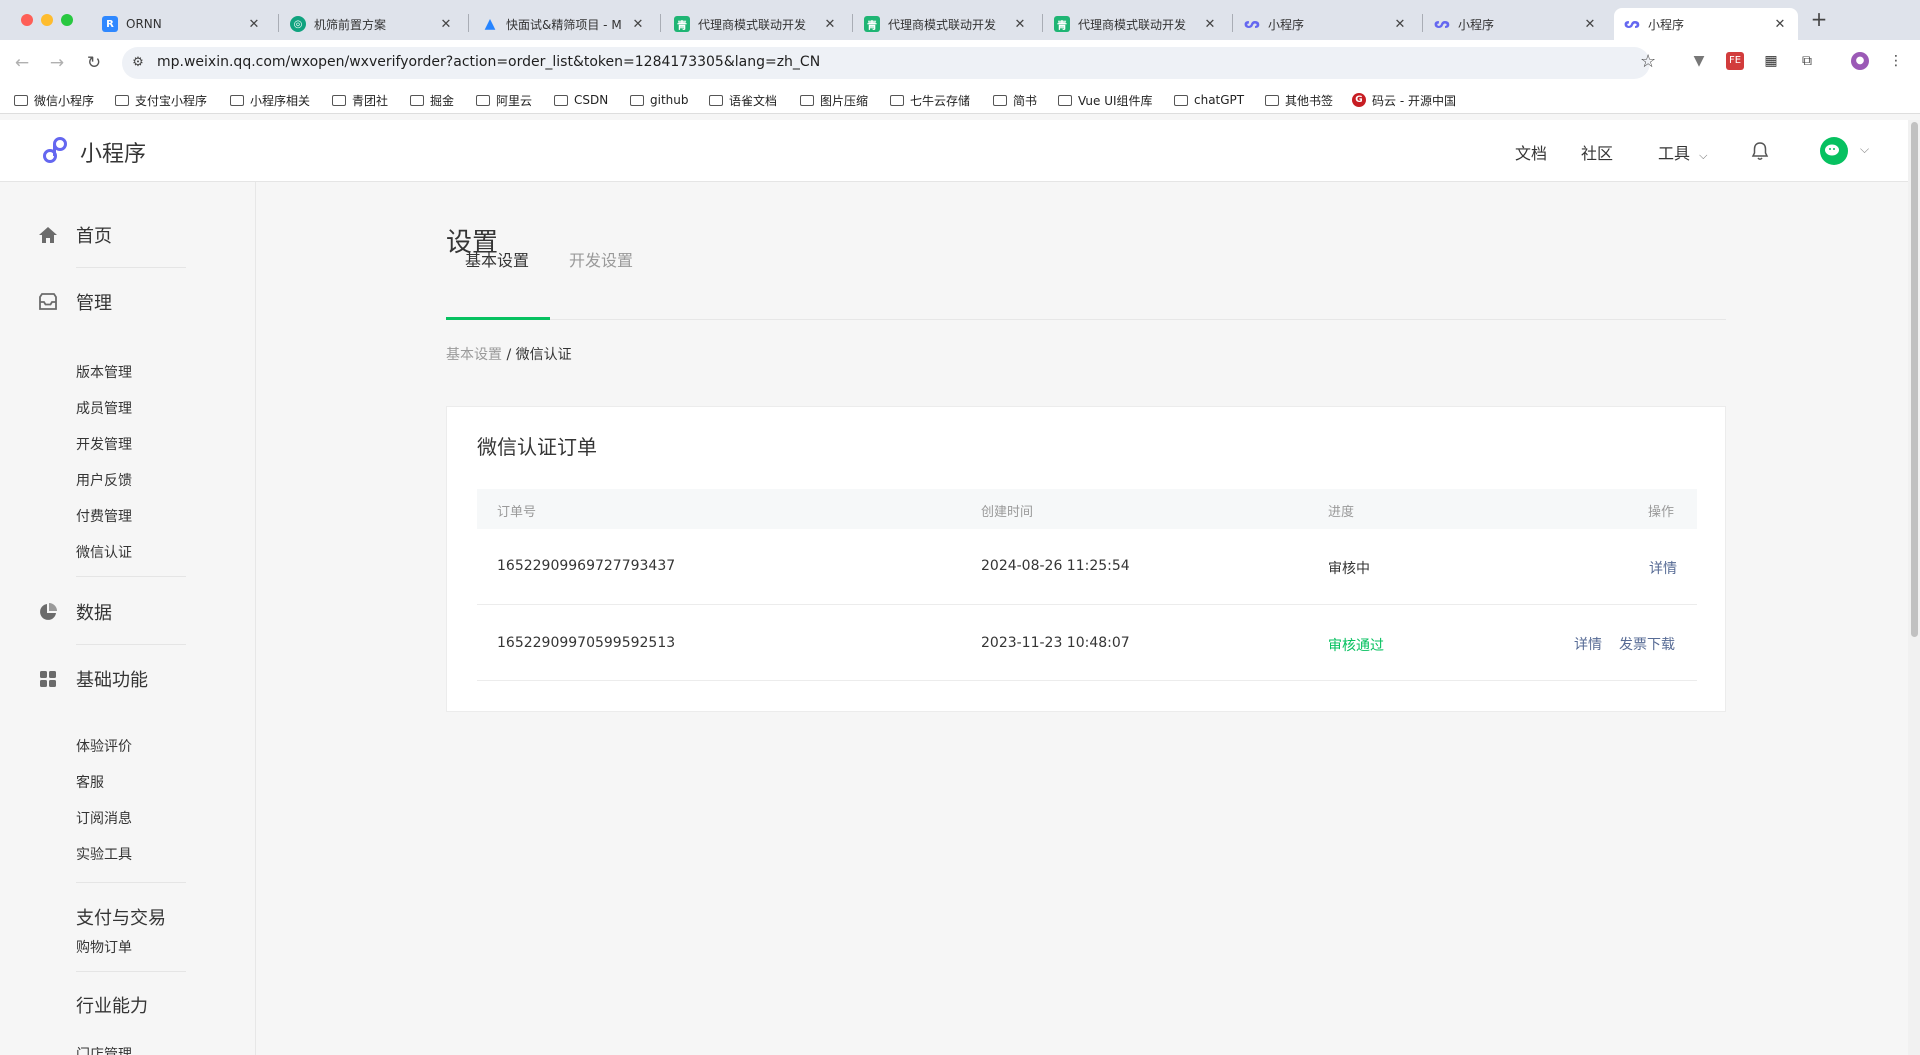 This screenshot has width=1920, height=1055. Describe the element at coordinates (1219, 100) in the screenshot. I see `bookmark-label: chatGPT` at that location.